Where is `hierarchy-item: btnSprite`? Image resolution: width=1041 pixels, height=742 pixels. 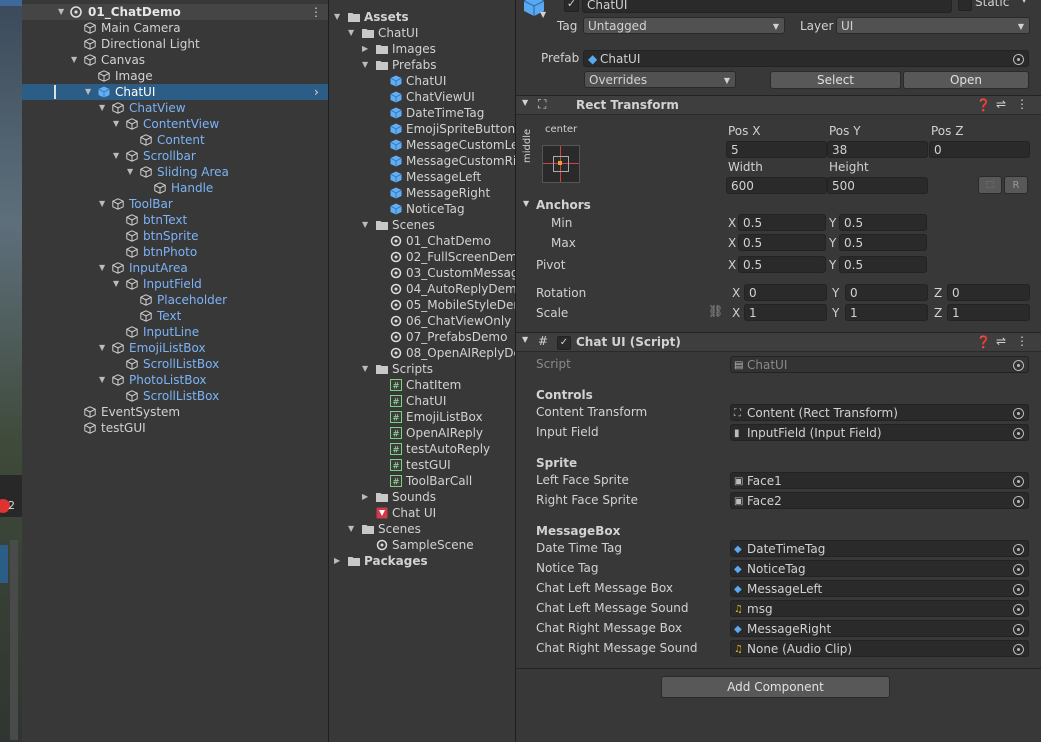
hierarchy-item: btnSprite is located at coordinates (175, 236).